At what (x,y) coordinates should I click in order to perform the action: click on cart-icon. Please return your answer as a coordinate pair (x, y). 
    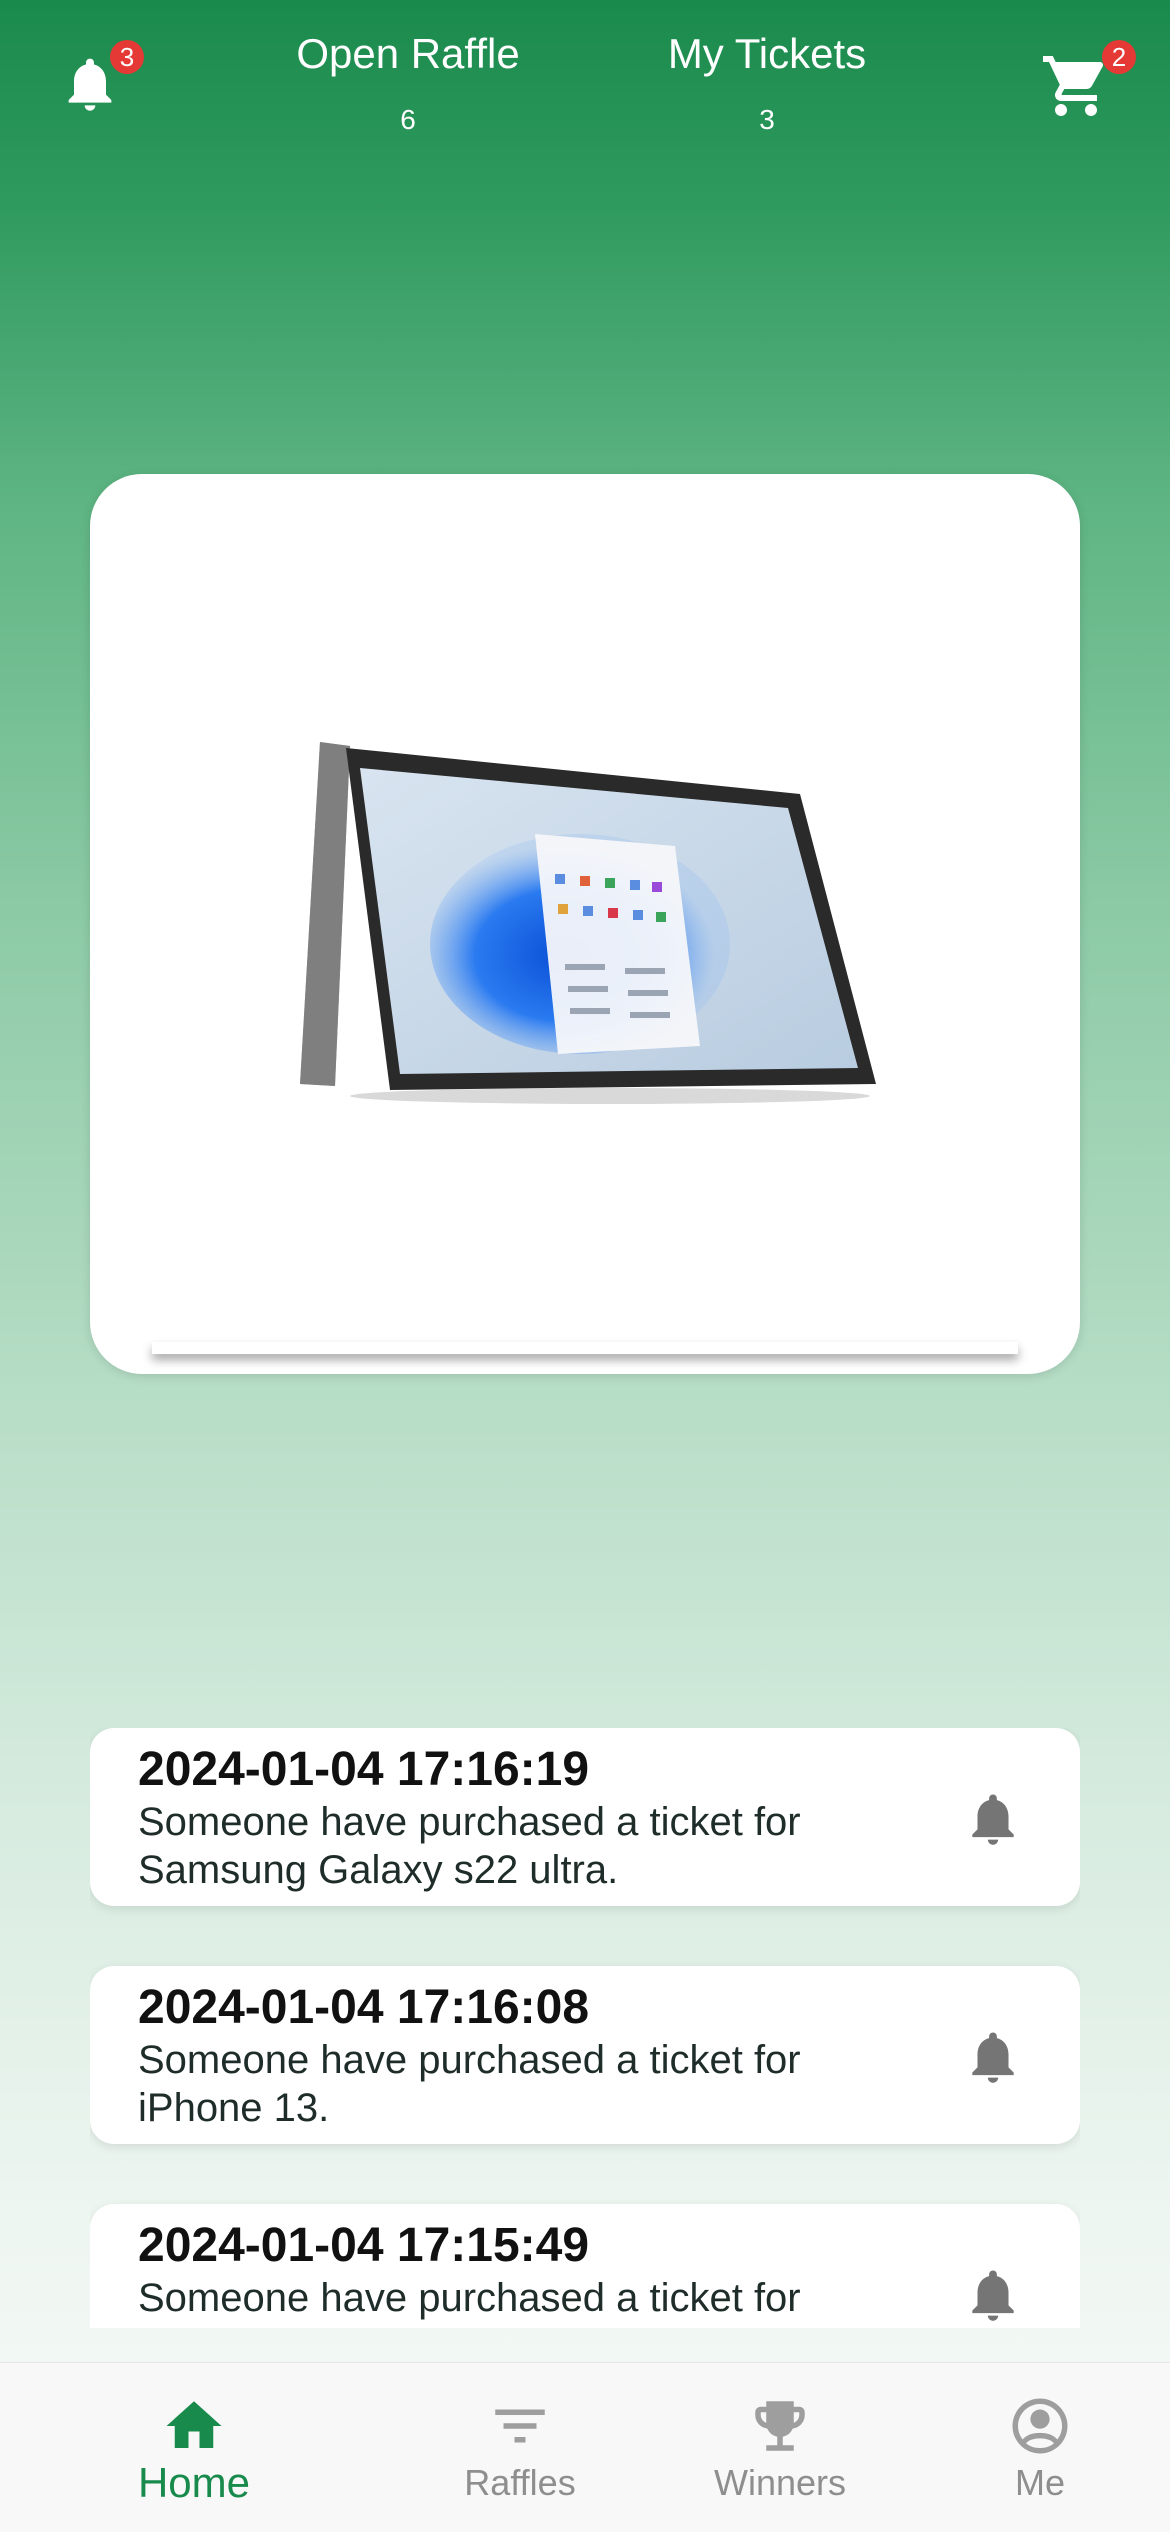
    Looking at the image, I should click on (1073, 86).